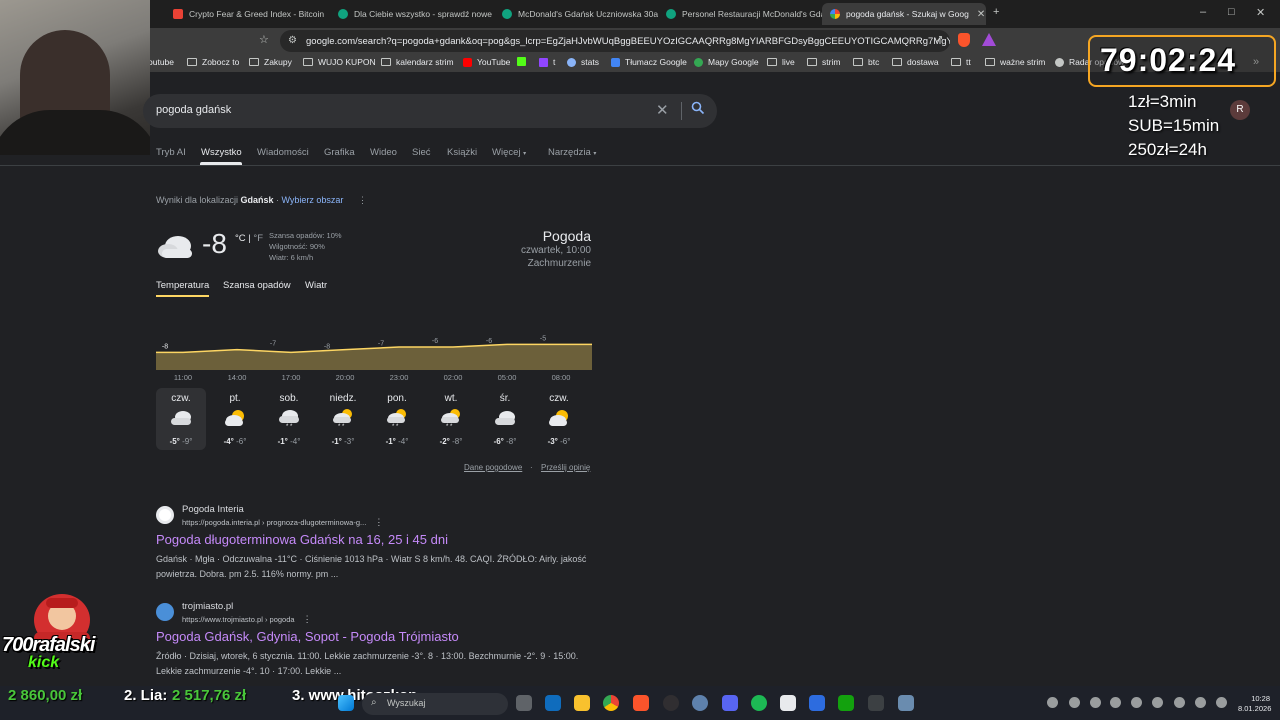 The width and height of the screenshot is (1280, 720). What do you see at coordinates (698, 109) in the screenshot?
I see `search-icon` at bounding box center [698, 109].